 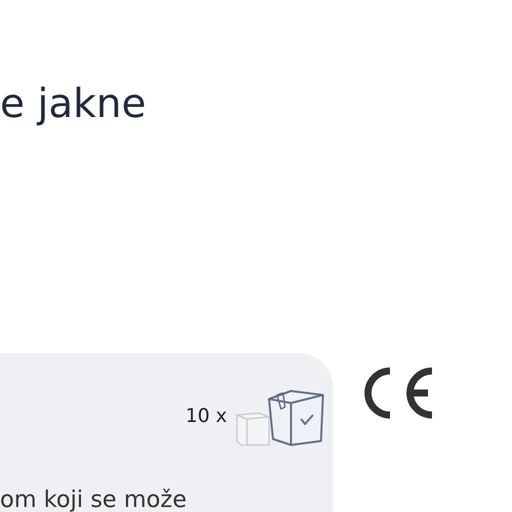 I want to click on description-text: om koji se može, so click(x=94, y=499).